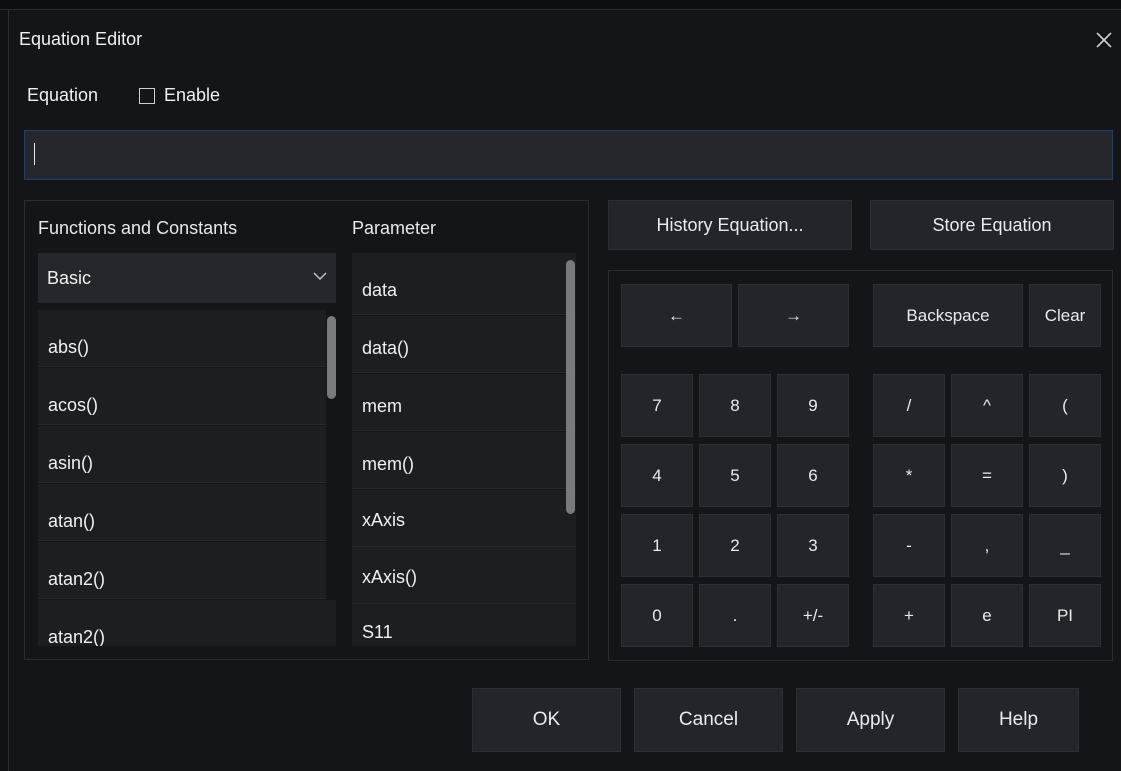  What do you see at coordinates (870, 720) in the screenshot?
I see `apply-button: Apply` at bounding box center [870, 720].